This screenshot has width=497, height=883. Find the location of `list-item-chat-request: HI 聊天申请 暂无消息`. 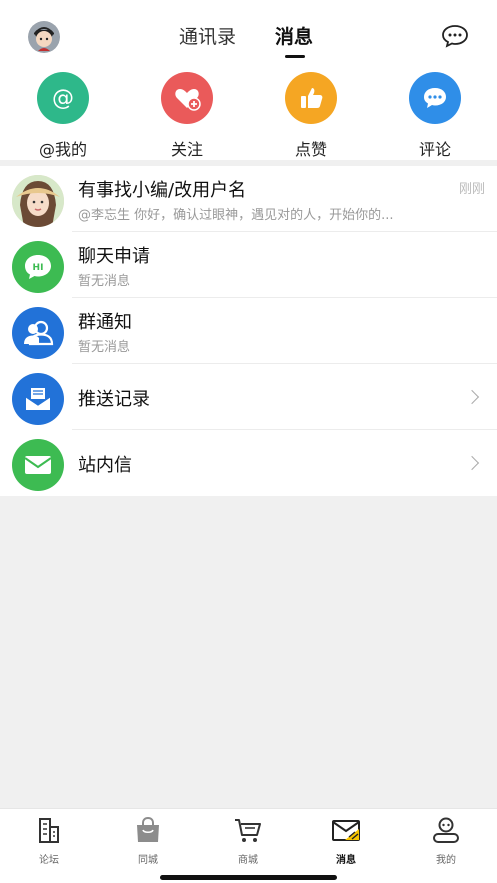

list-item-chat-request: HI 聊天申请 暂无消息 is located at coordinates (248, 265).